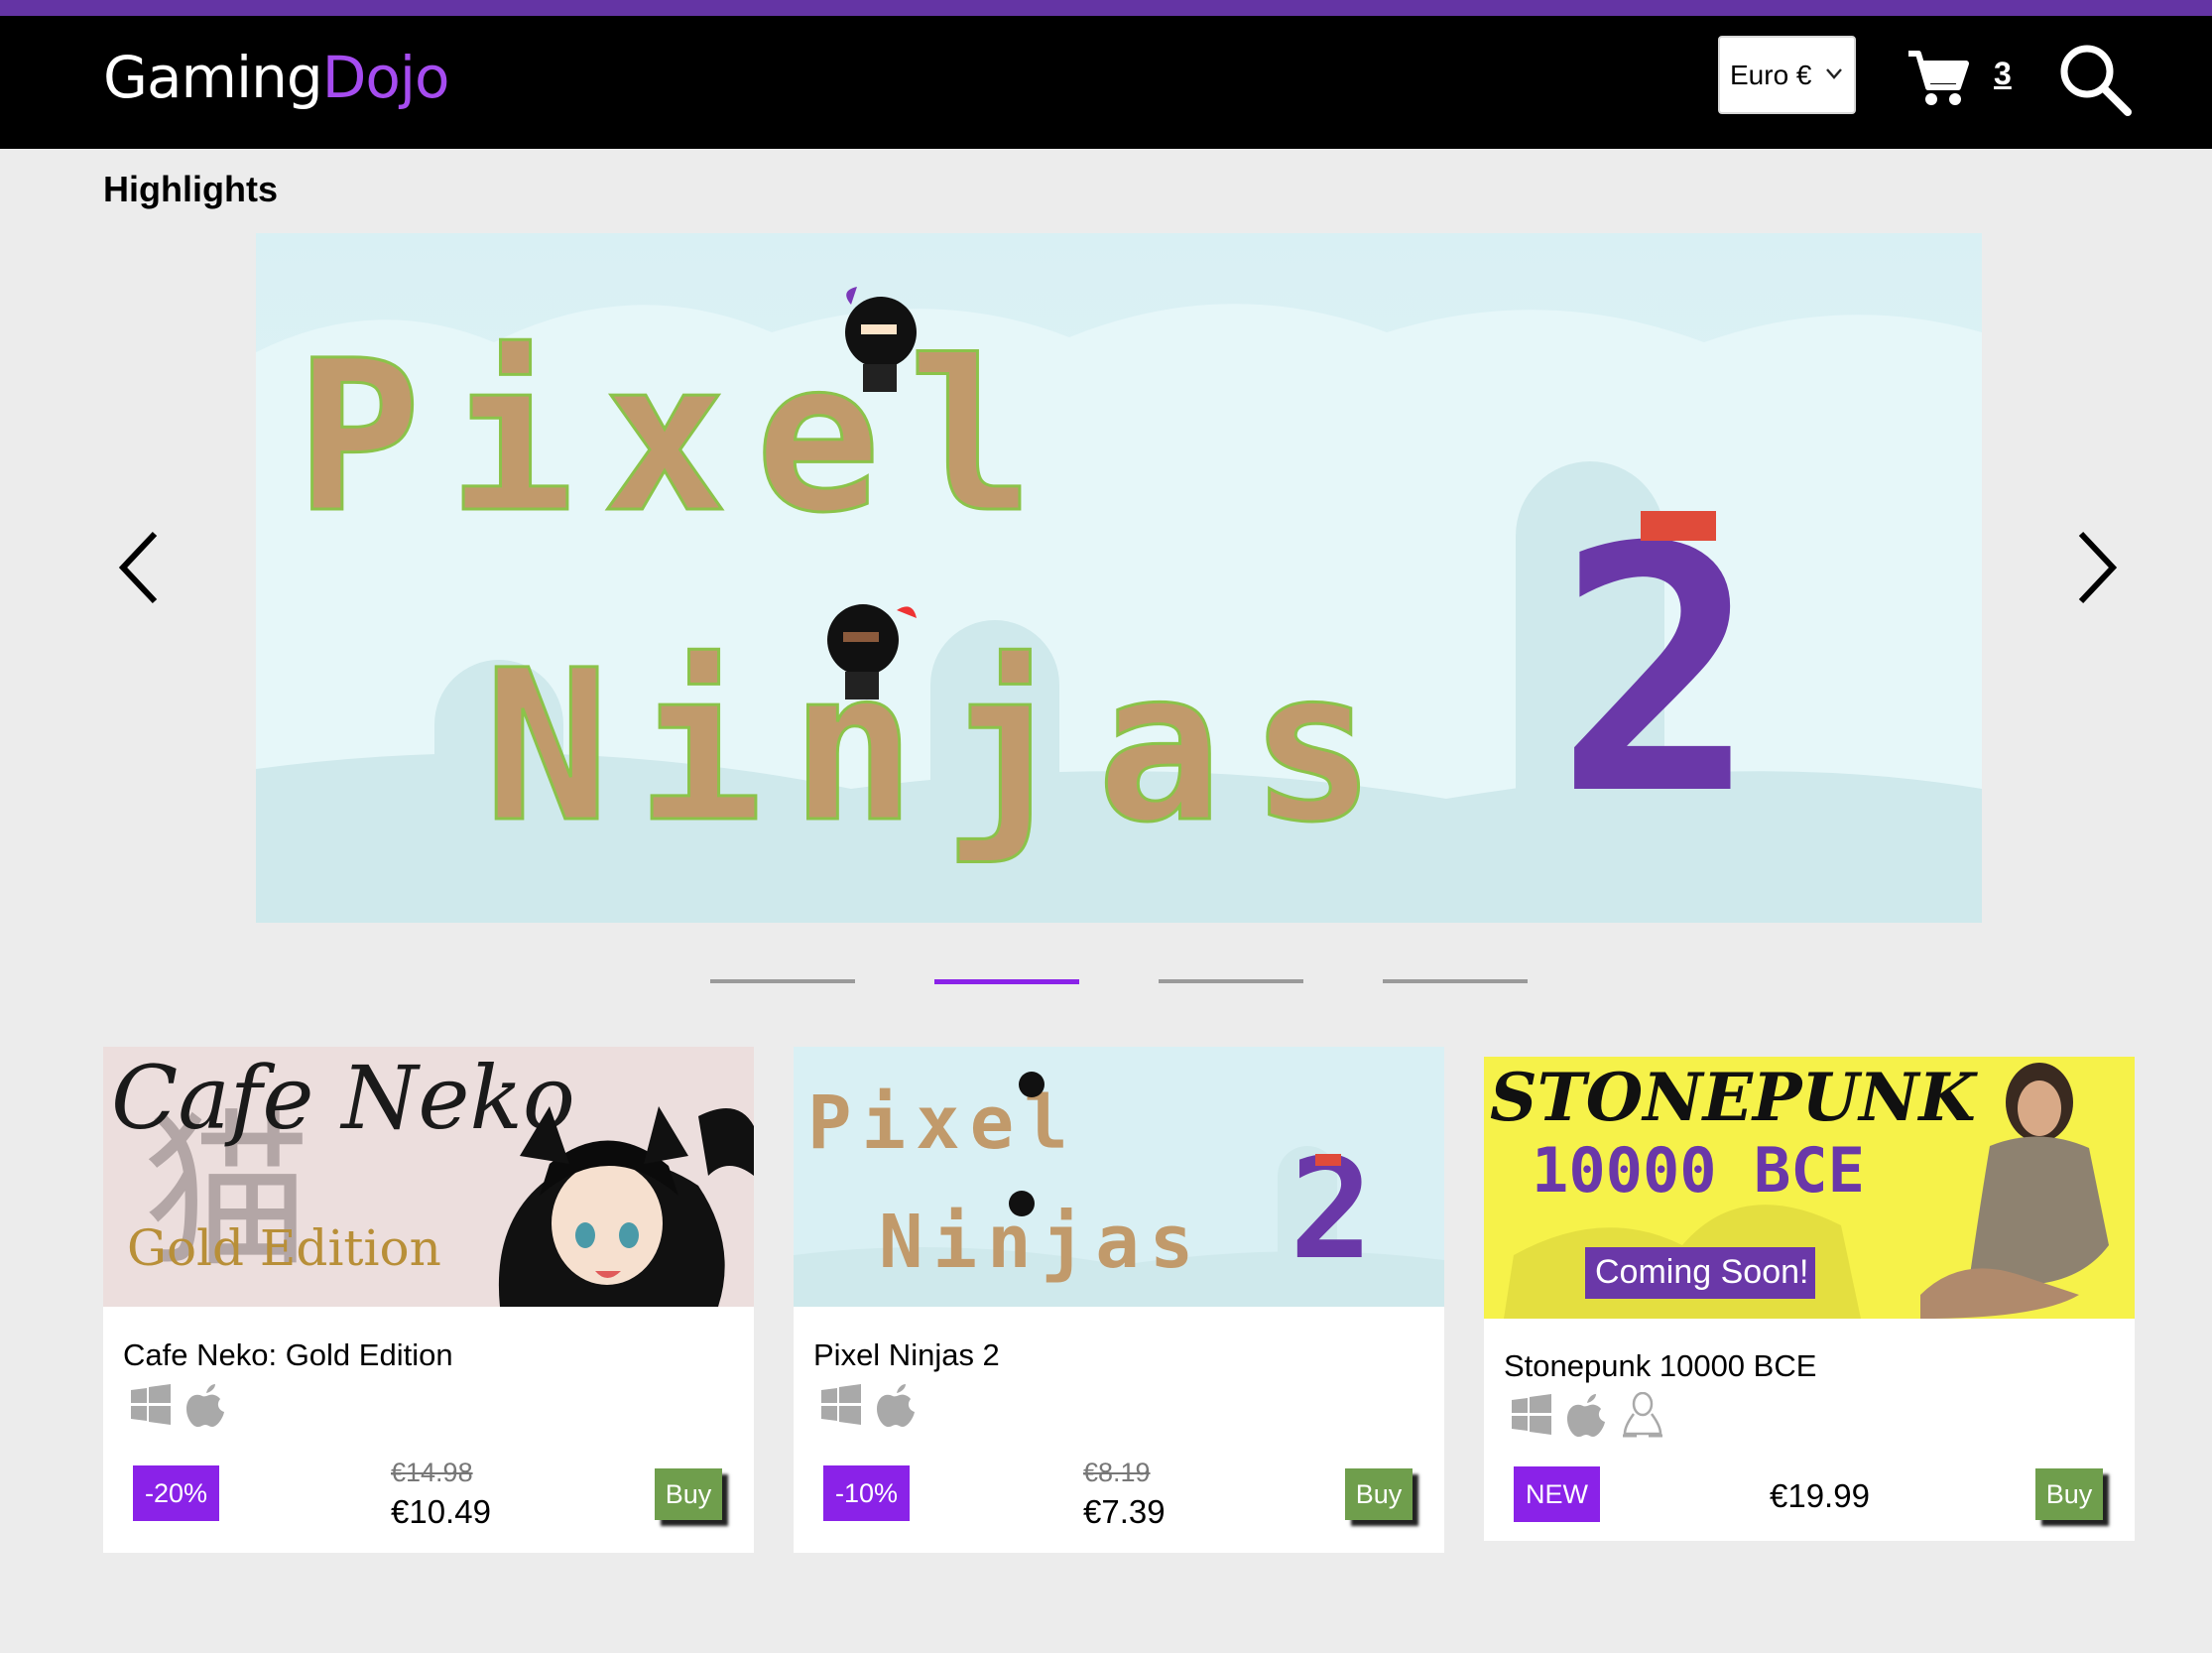  Describe the element at coordinates (1041, 1242) in the screenshot. I see `banner-title-line2: Ninjas` at that location.